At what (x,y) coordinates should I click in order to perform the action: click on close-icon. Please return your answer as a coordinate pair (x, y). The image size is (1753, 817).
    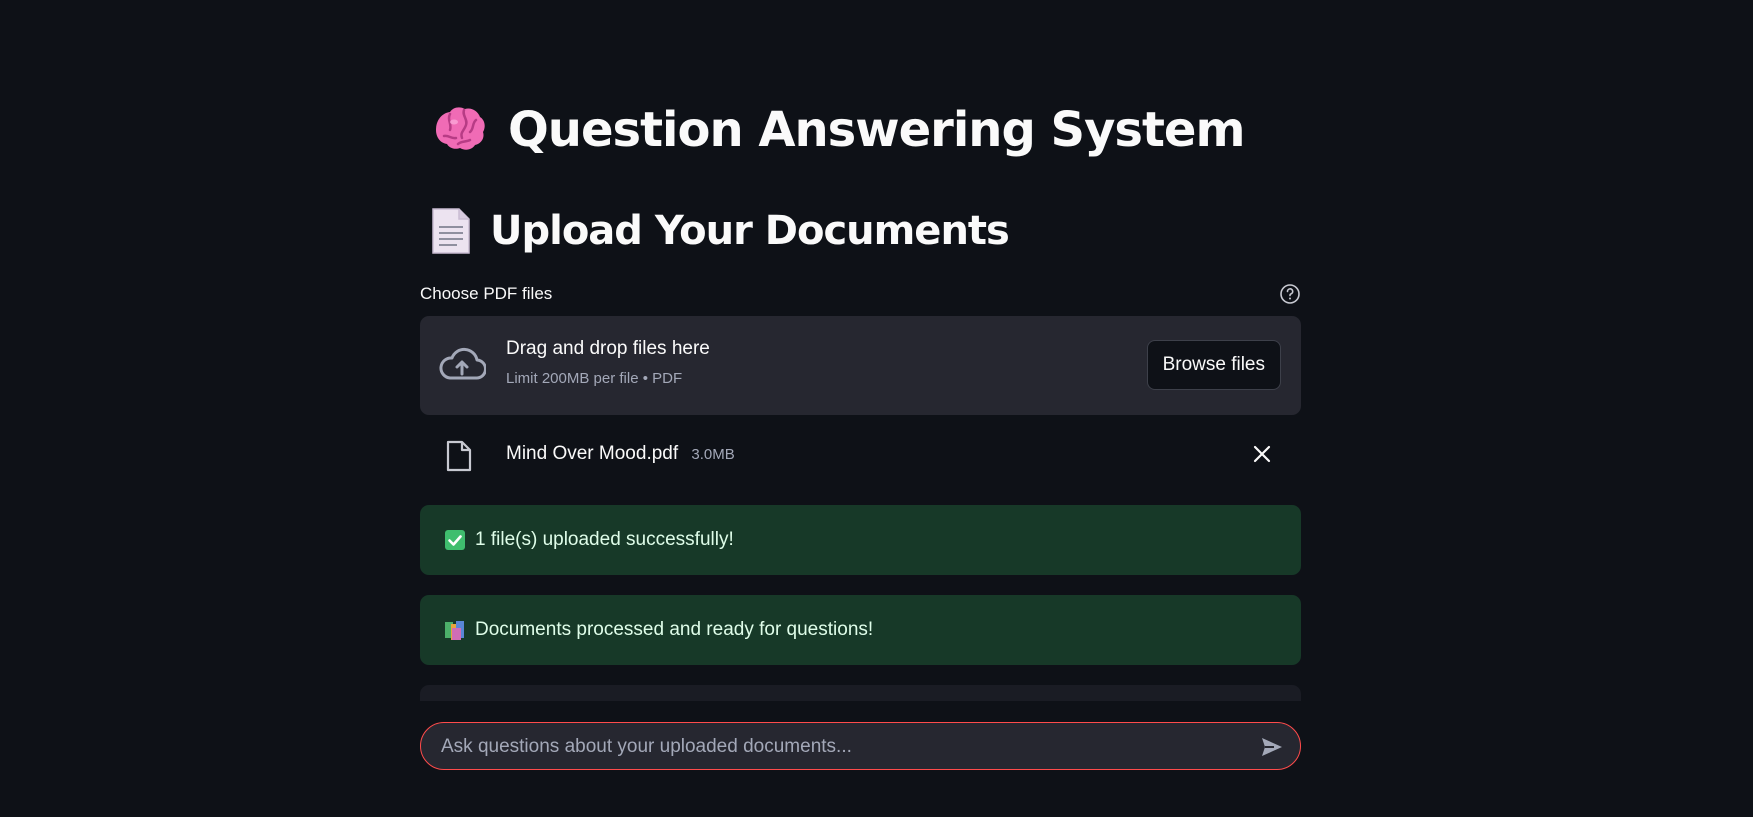
    Looking at the image, I should click on (1262, 454).